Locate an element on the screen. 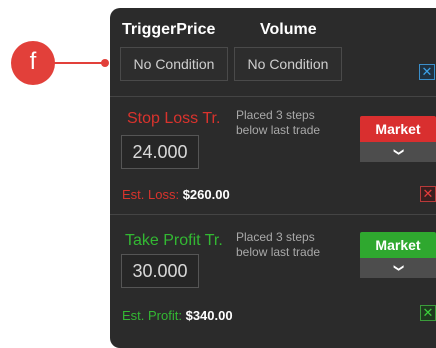 This screenshot has height=348, width=436. est-profit-value: $340.00 is located at coordinates (209, 315).